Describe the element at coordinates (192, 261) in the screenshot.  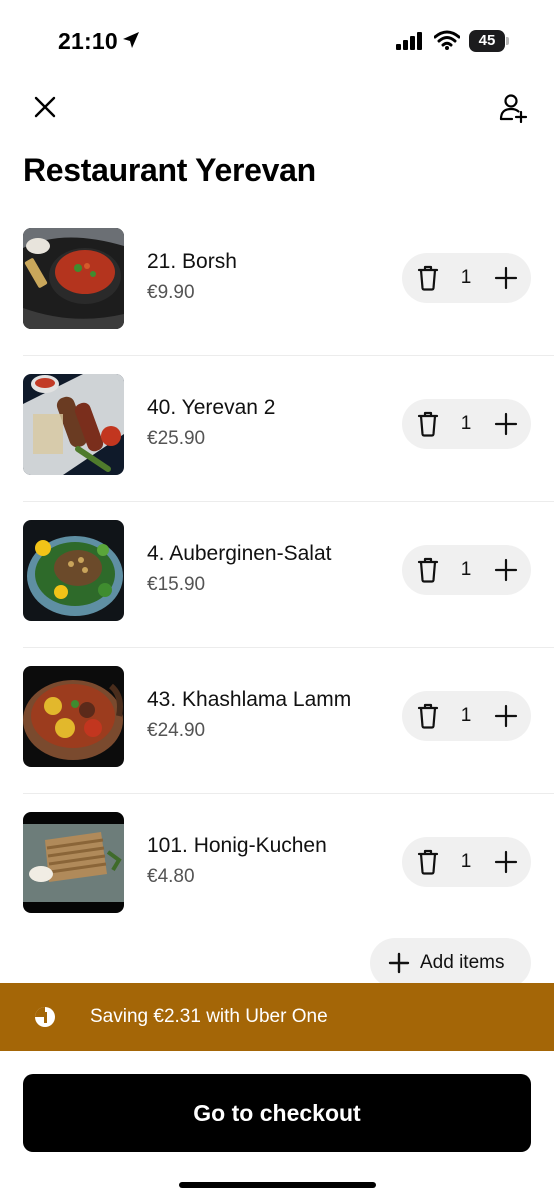
I see `item-name: 21. Borsh` at that location.